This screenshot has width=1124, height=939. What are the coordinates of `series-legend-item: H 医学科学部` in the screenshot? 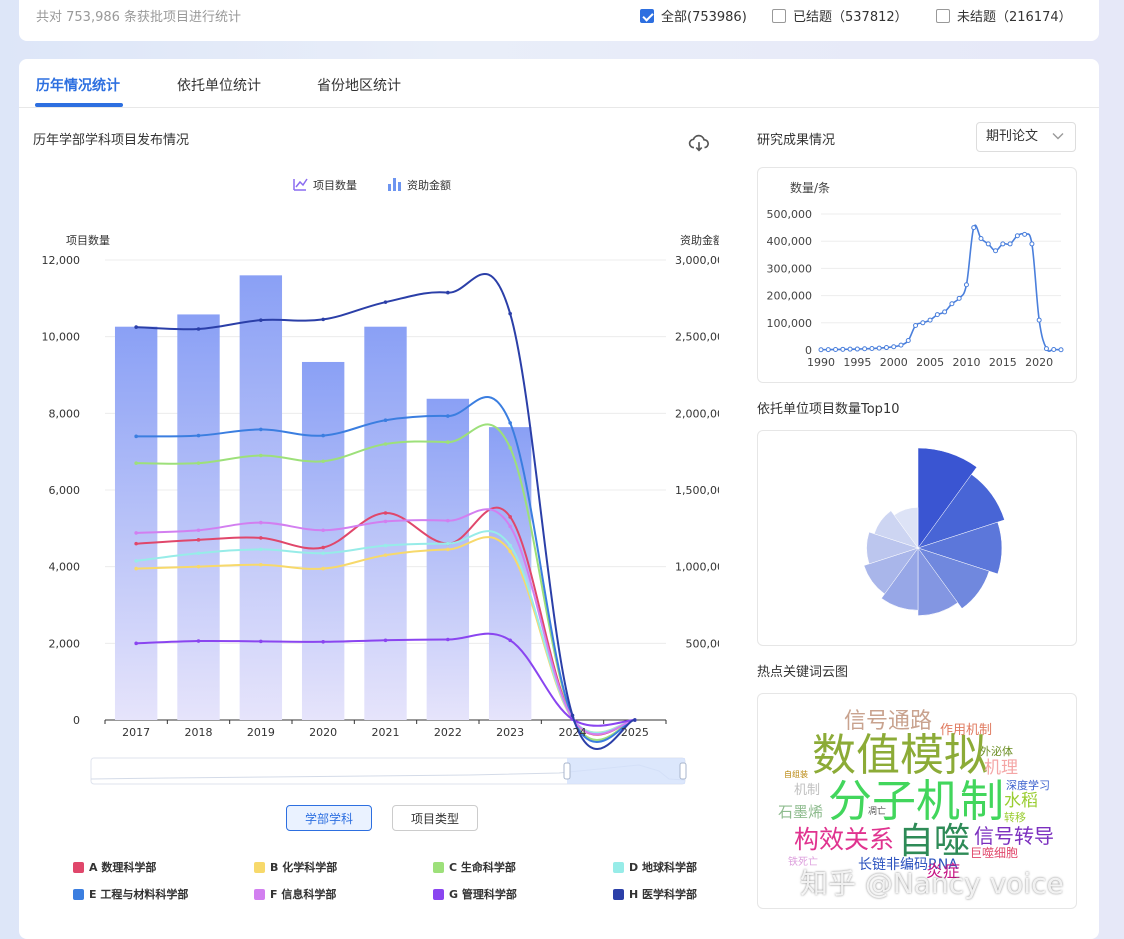 It's located at (655, 894).